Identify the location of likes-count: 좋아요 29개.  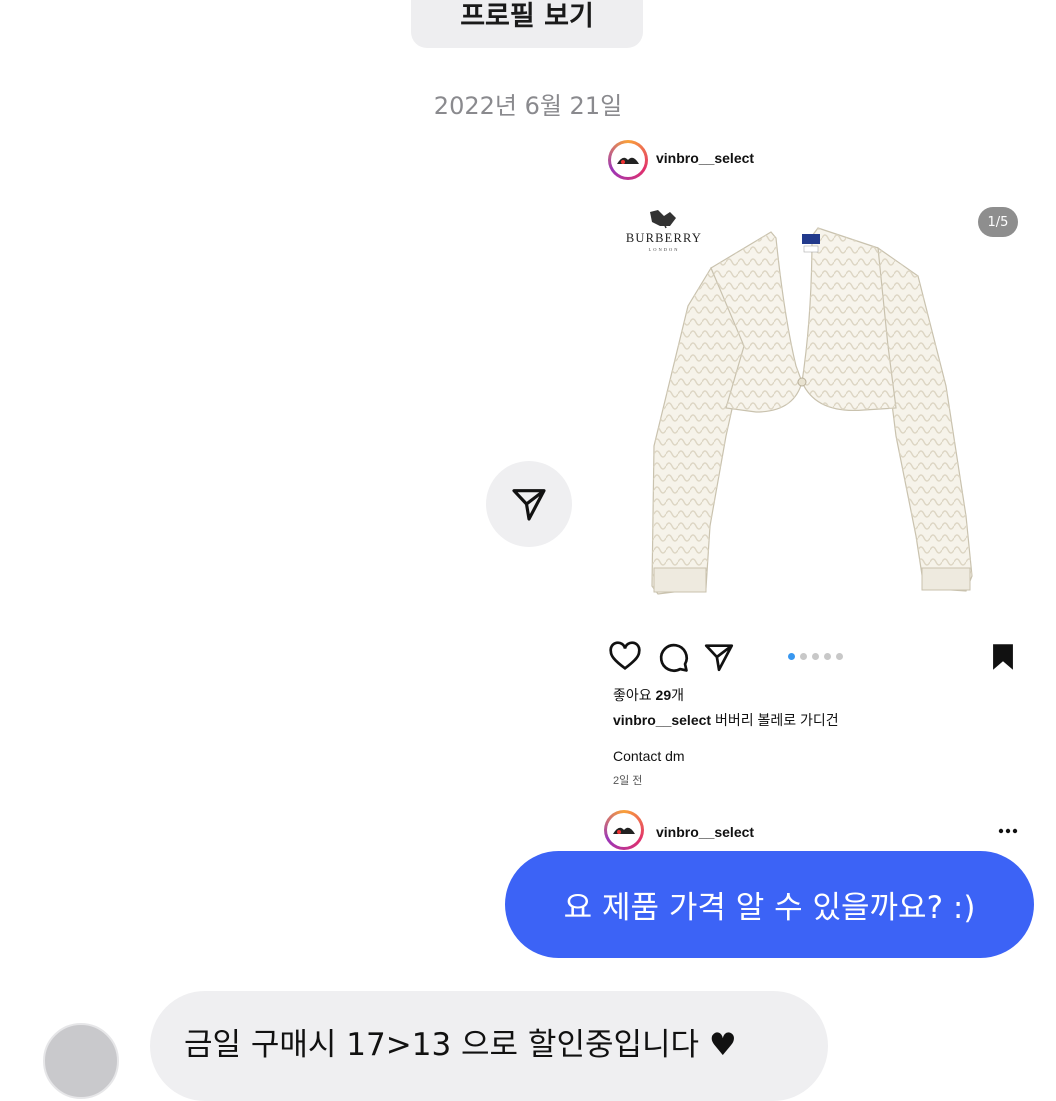
(648, 695).